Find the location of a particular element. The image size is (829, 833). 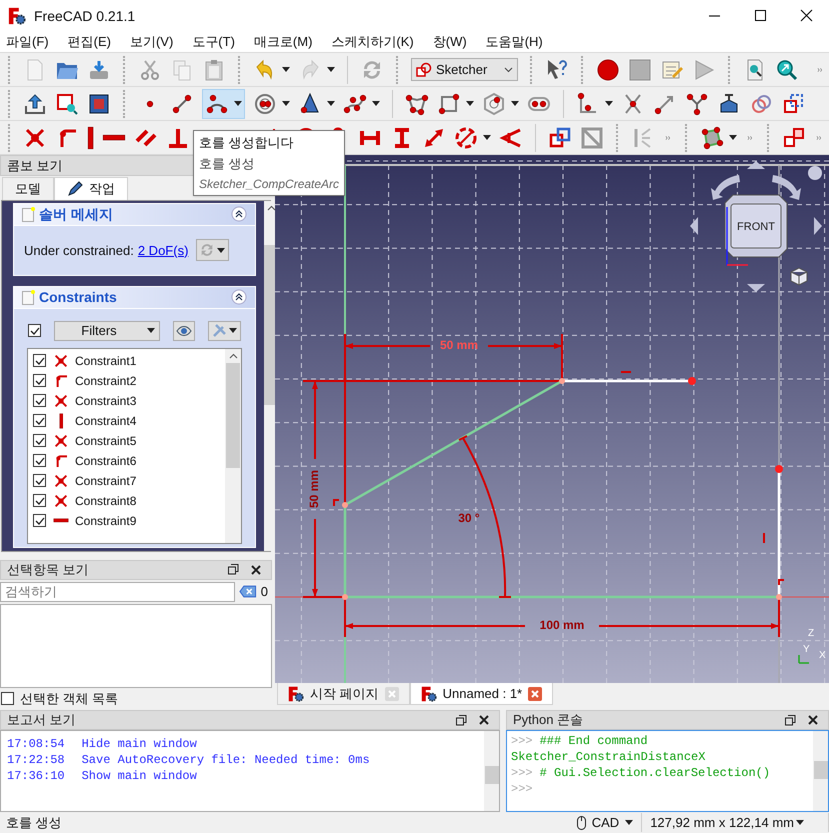

split-icon is located at coordinates (697, 104).